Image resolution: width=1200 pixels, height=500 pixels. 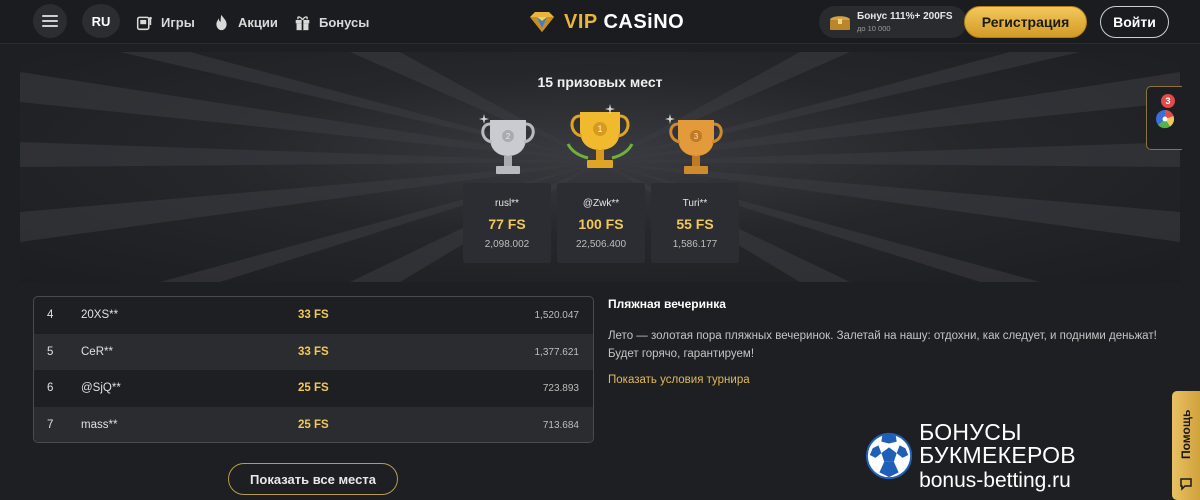 What do you see at coordinates (557, 352) in the screenshot?
I see `row-score: 1,377.621` at bounding box center [557, 352].